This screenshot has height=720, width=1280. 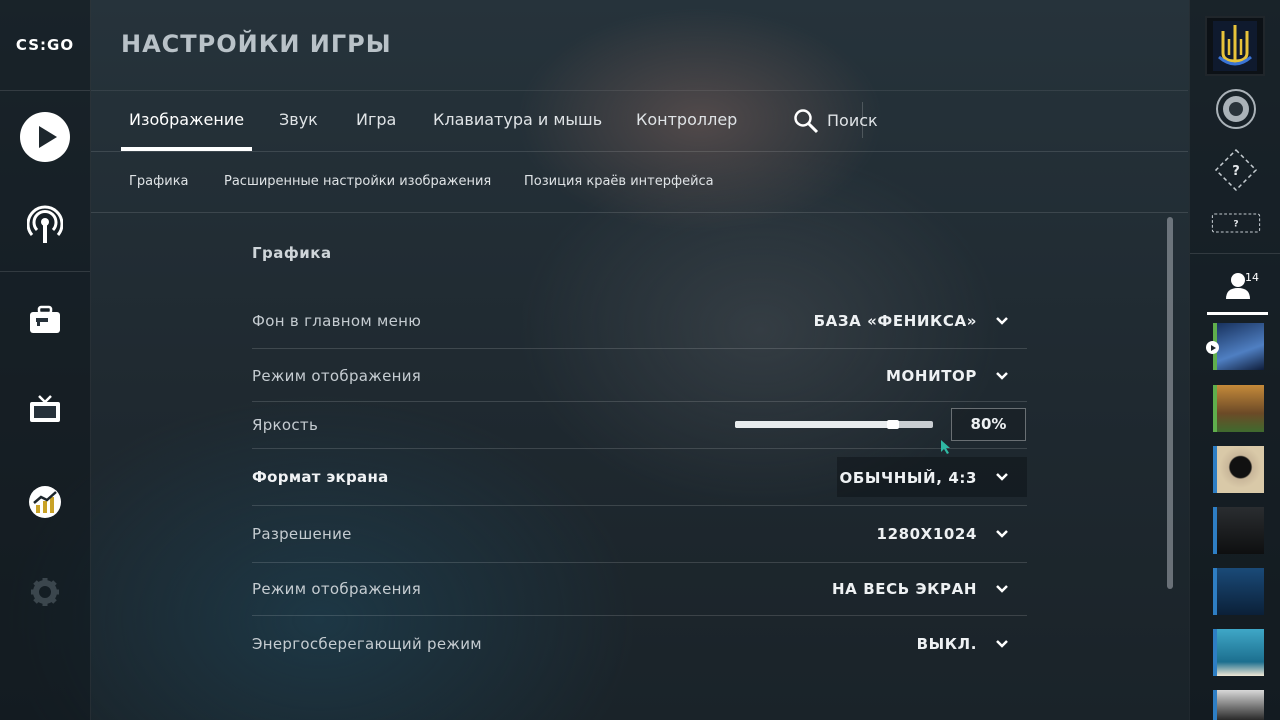 What do you see at coordinates (1212, 347) in the screenshot?
I see `in-game-status-icon` at bounding box center [1212, 347].